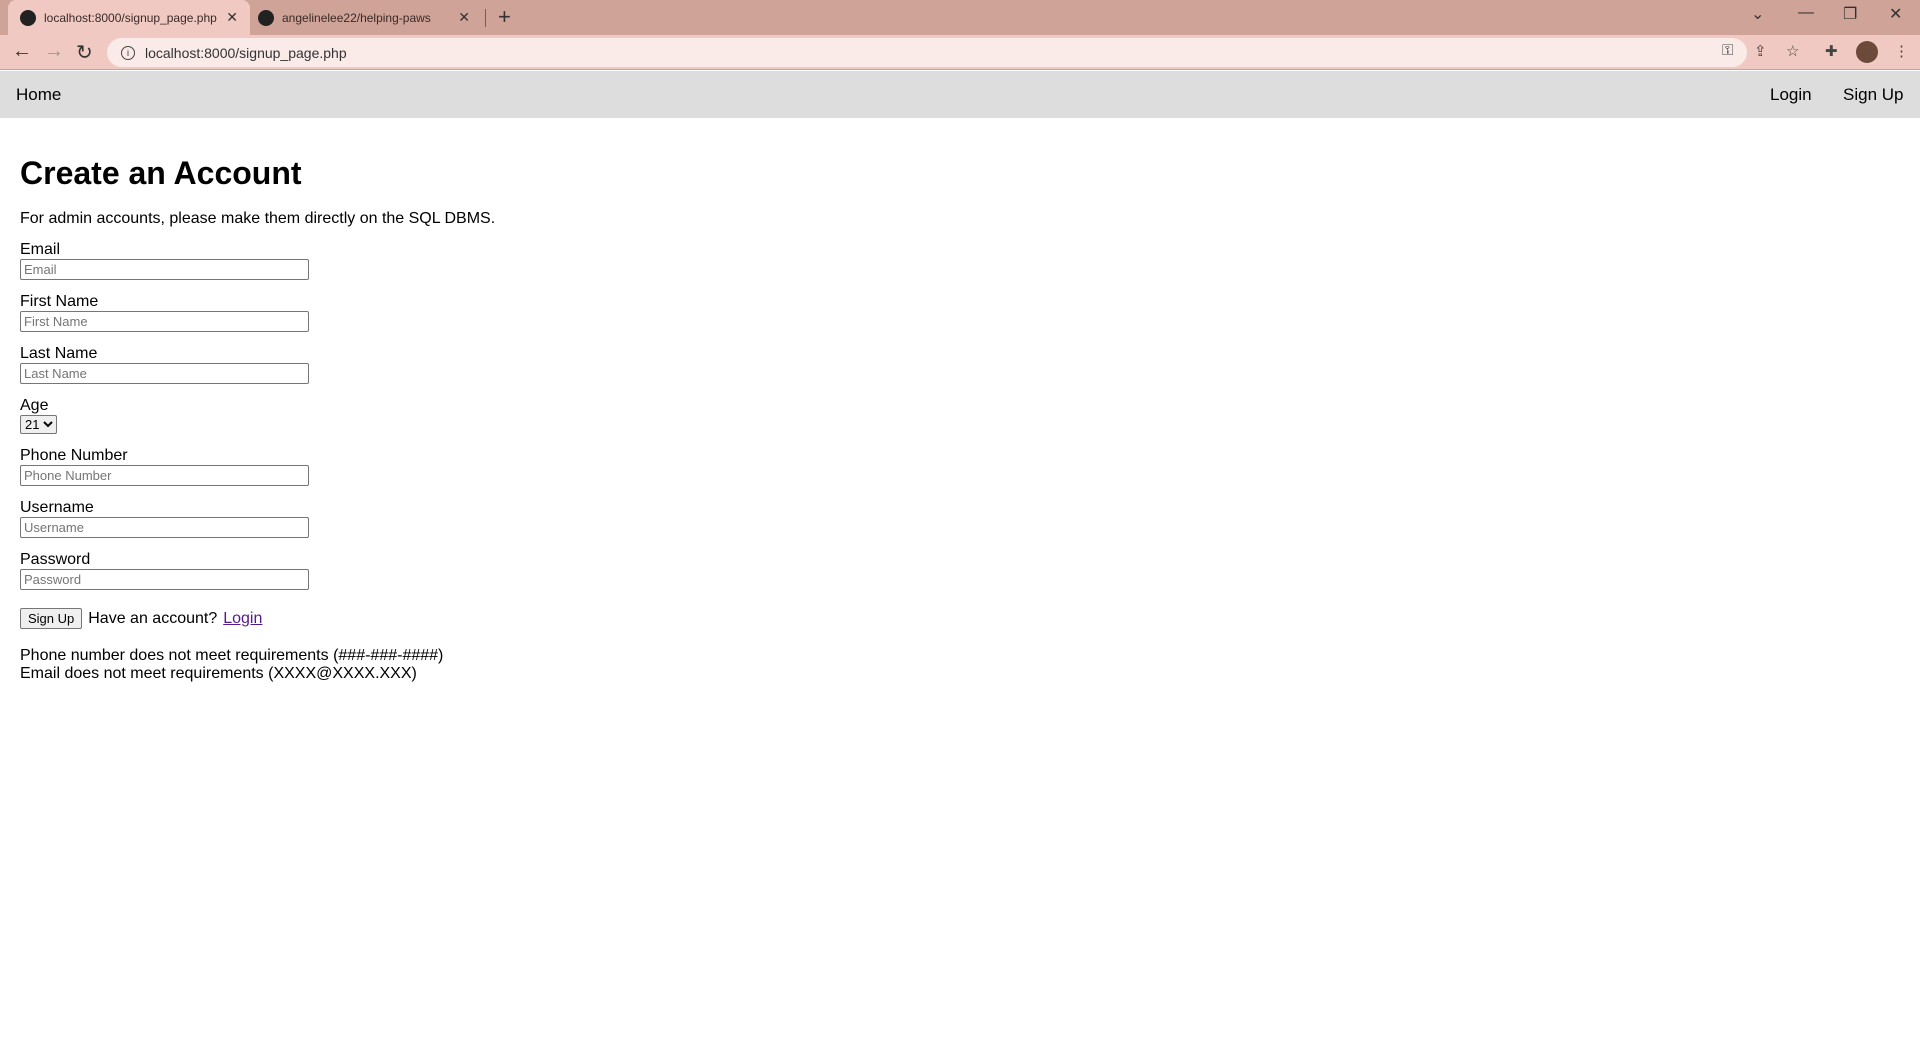 Image resolution: width=1920 pixels, height=1040 pixels. I want to click on address-bar: i localhost:8000/signup_page.php, so click(927, 52).